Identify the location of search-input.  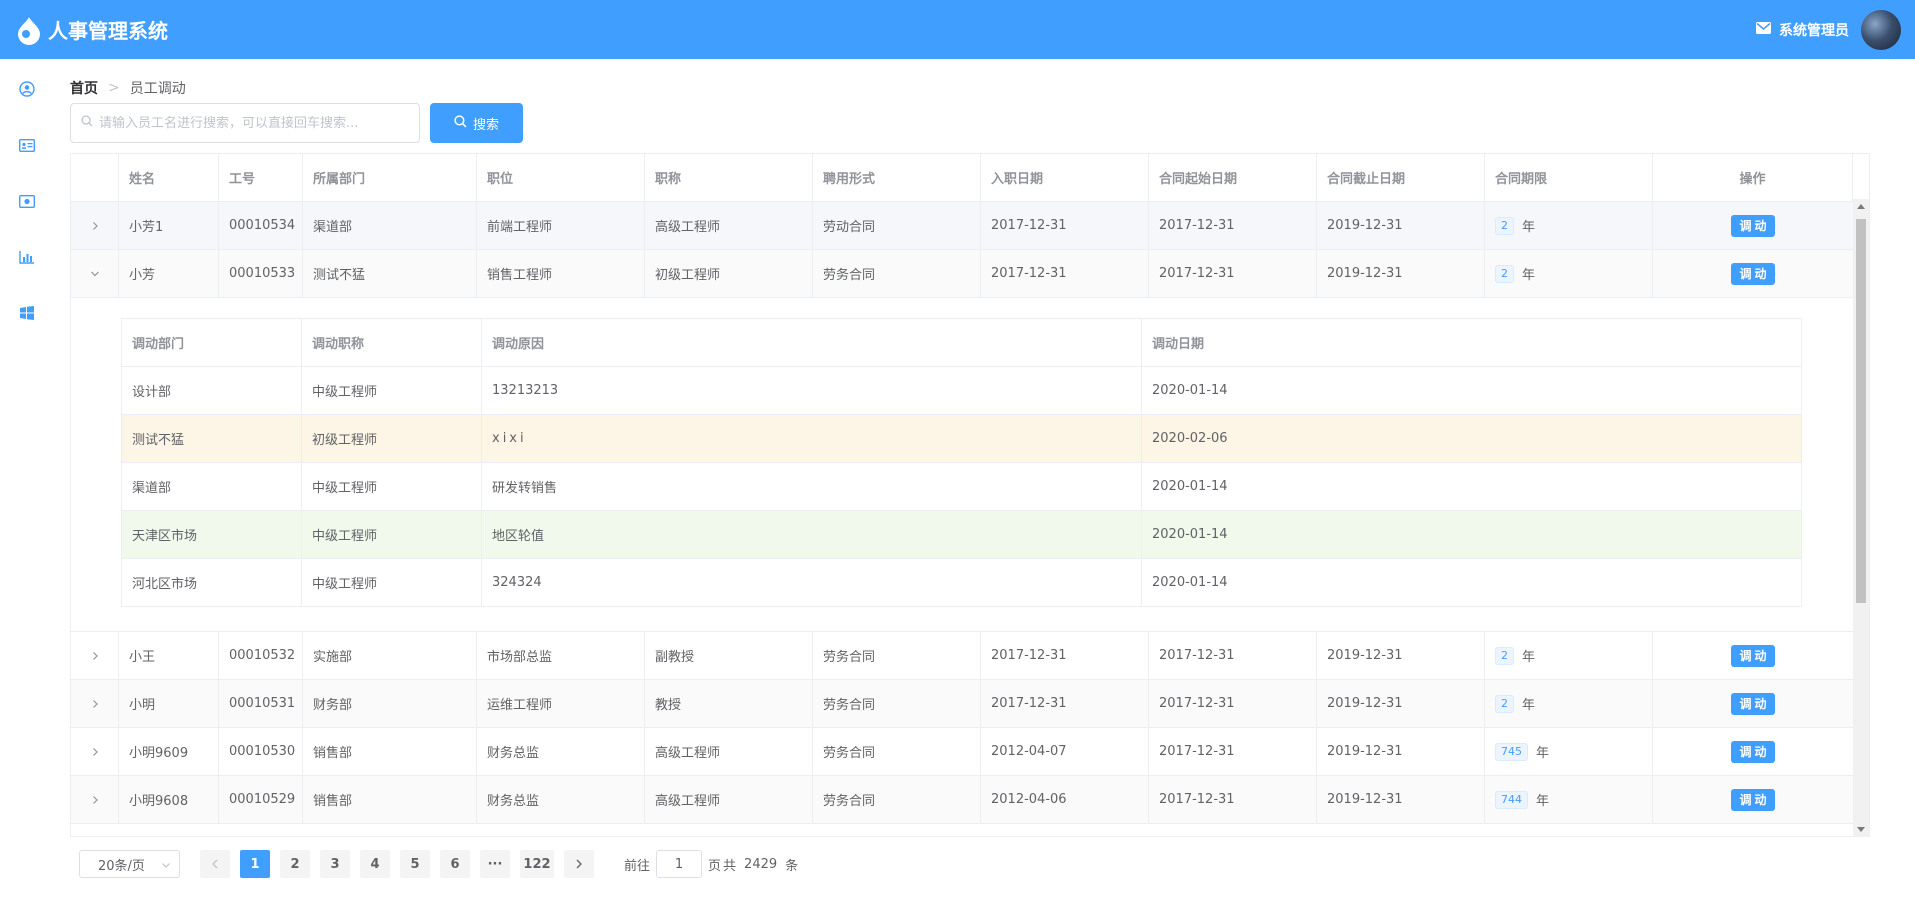
(249, 123).